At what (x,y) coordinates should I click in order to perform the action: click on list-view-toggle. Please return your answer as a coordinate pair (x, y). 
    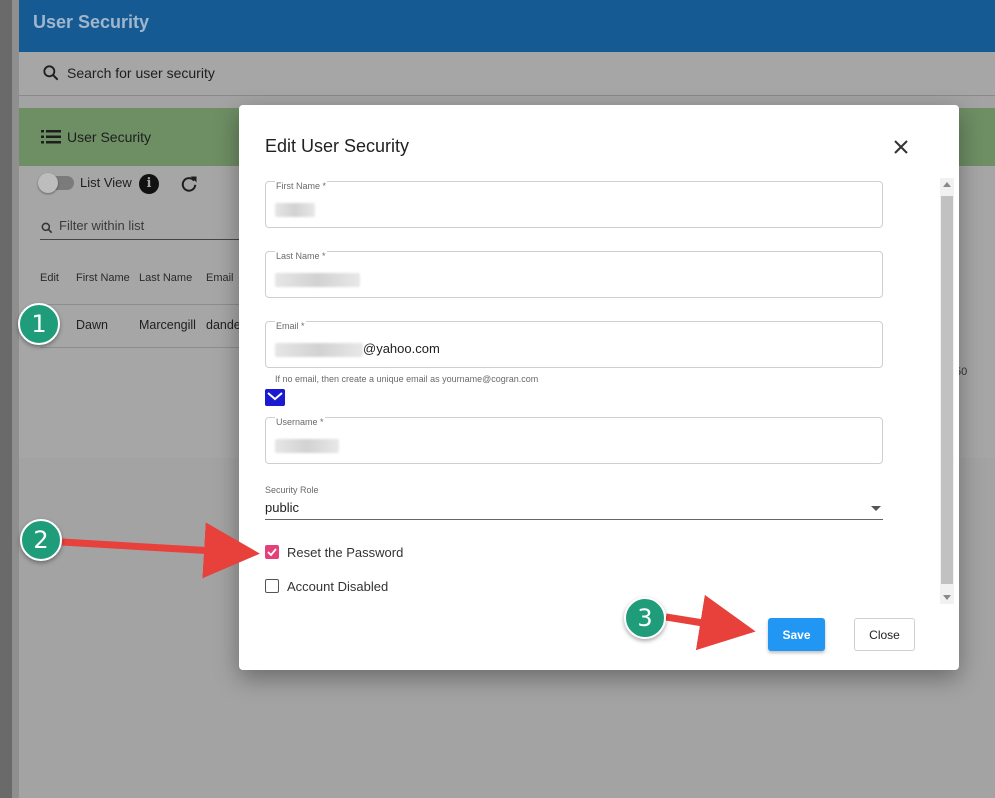
    Looking at the image, I should click on (56, 183).